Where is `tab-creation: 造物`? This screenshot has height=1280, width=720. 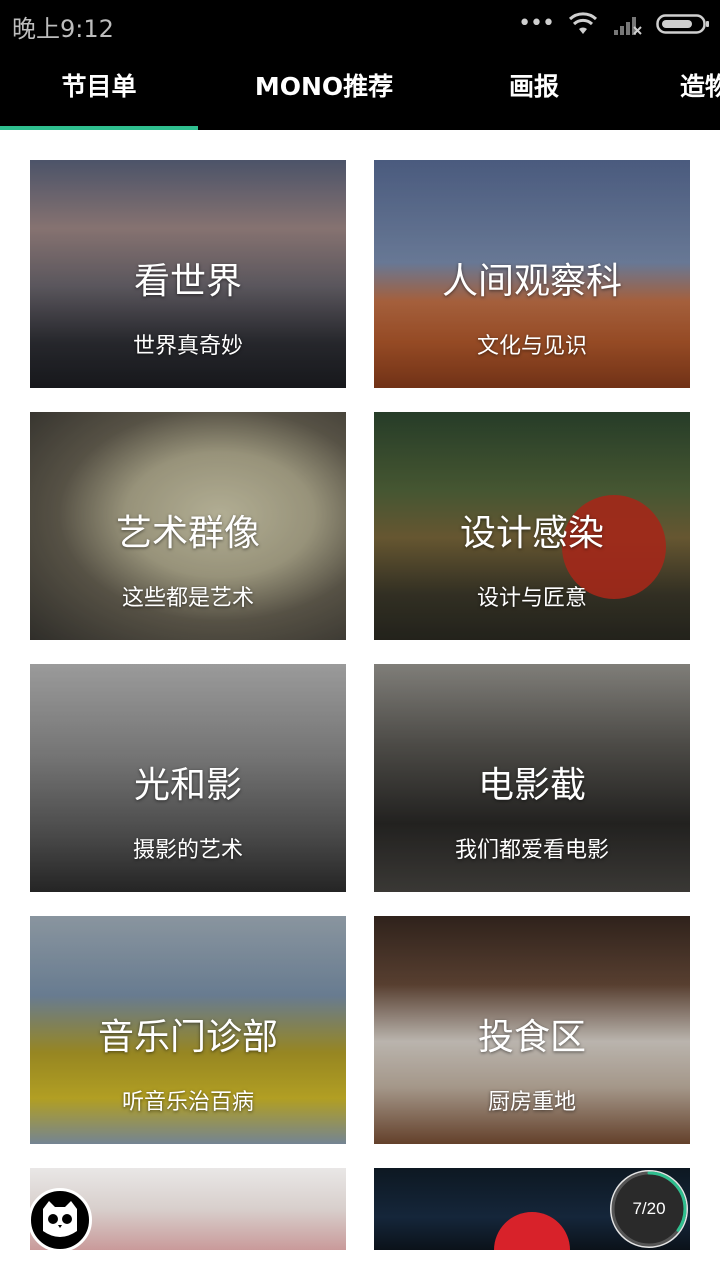
tab-creation: 造物 is located at coordinates (700, 89).